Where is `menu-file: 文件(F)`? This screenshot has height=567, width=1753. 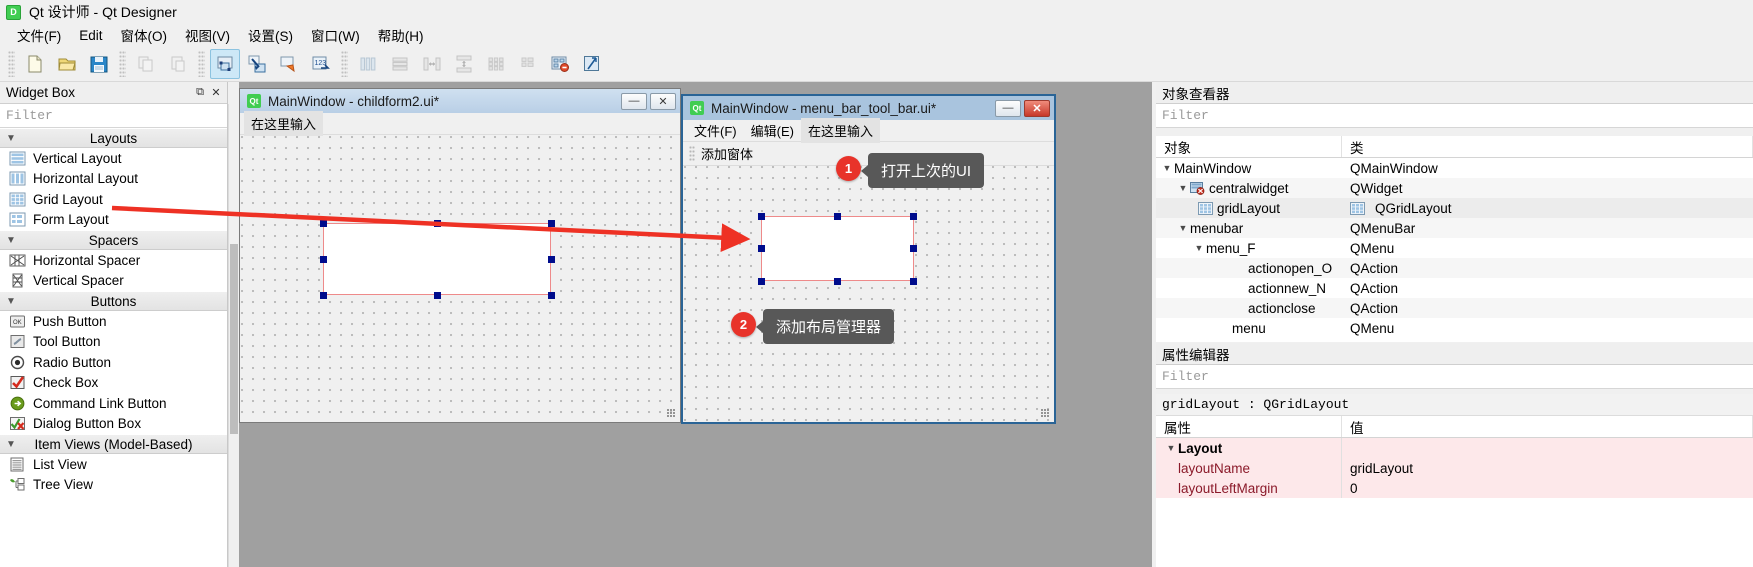 menu-file: 文件(F) is located at coordinates (39, 35).